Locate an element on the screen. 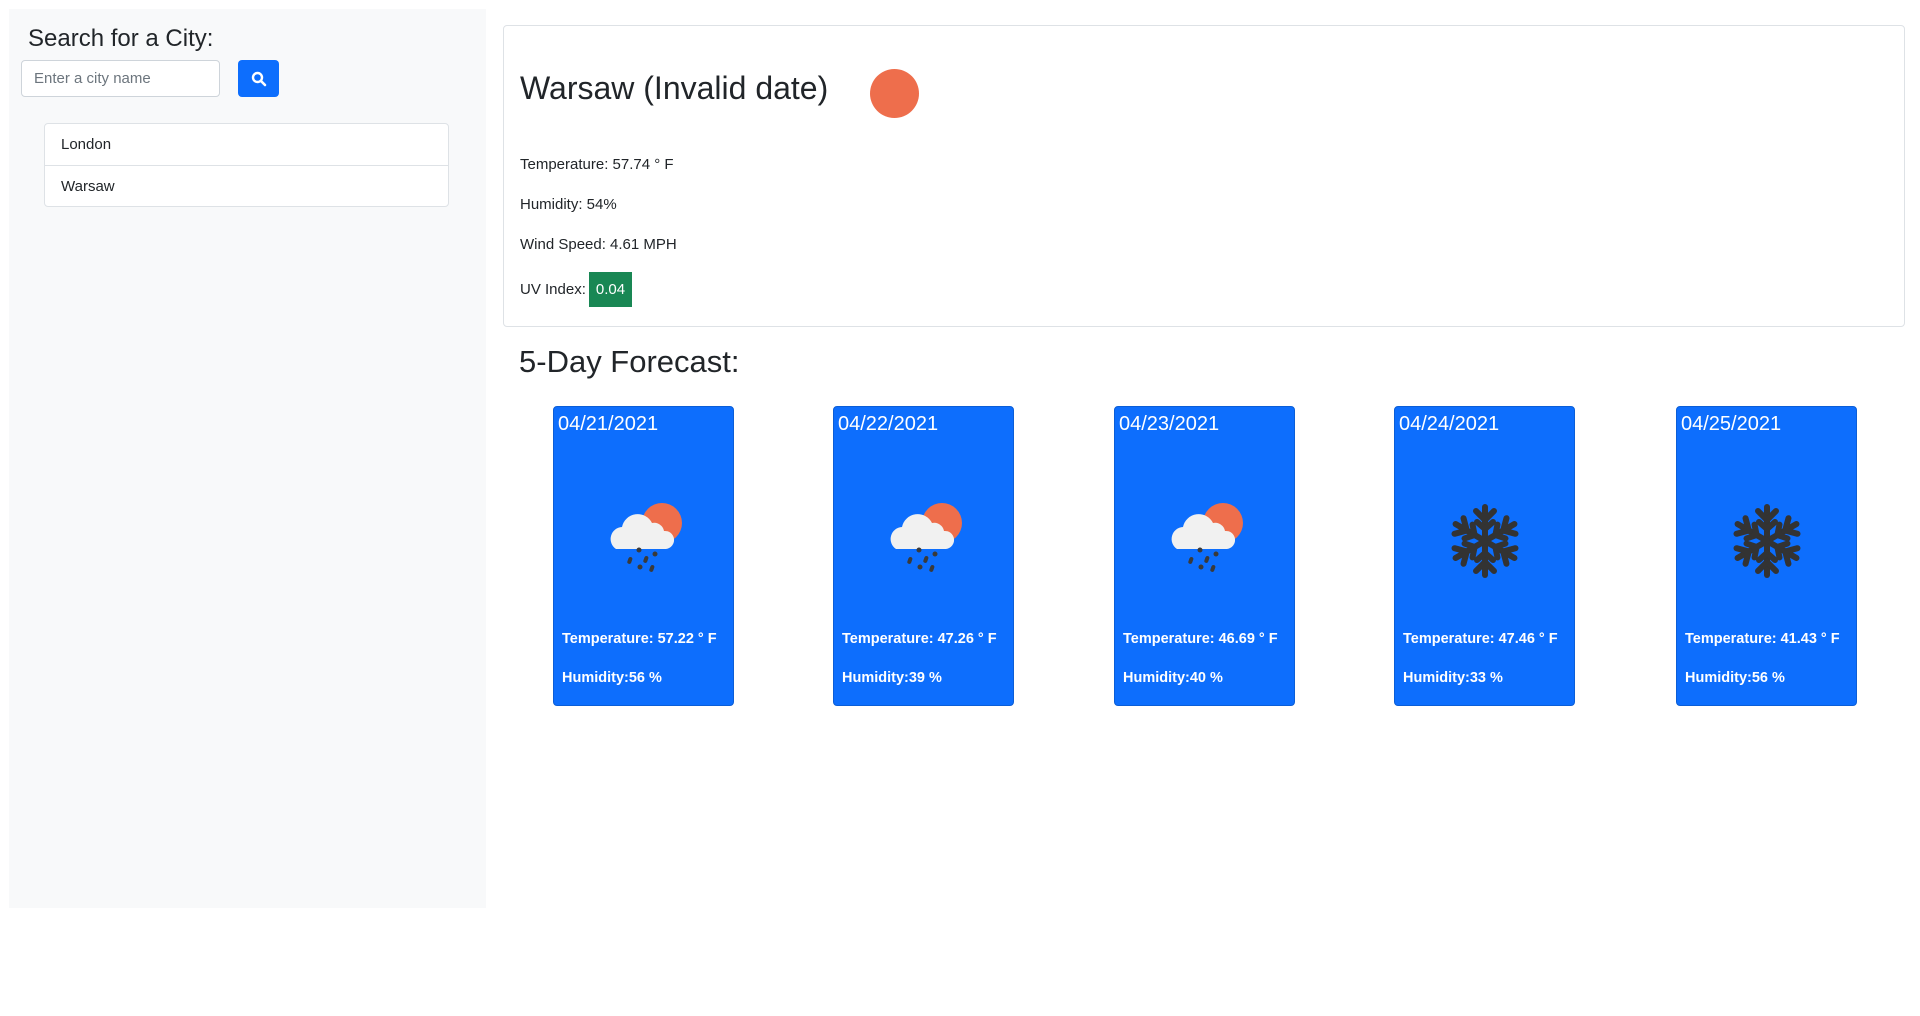 The image size is (1920, 1016). forecast-temperature: Temperature: 47.26 ° F is located at coordinates (919, 639).